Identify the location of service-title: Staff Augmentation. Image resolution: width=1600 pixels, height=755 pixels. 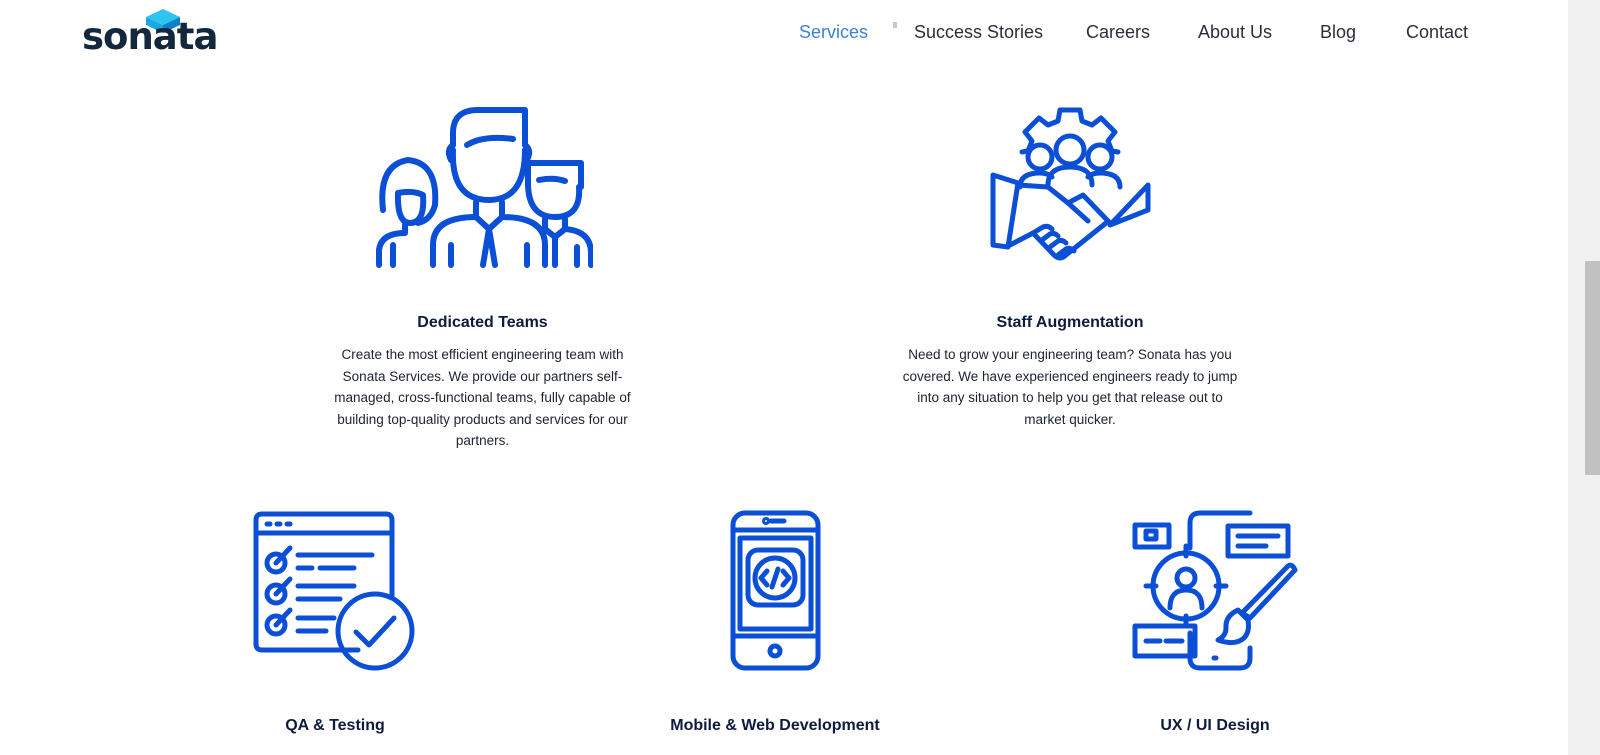
(1070, 322).